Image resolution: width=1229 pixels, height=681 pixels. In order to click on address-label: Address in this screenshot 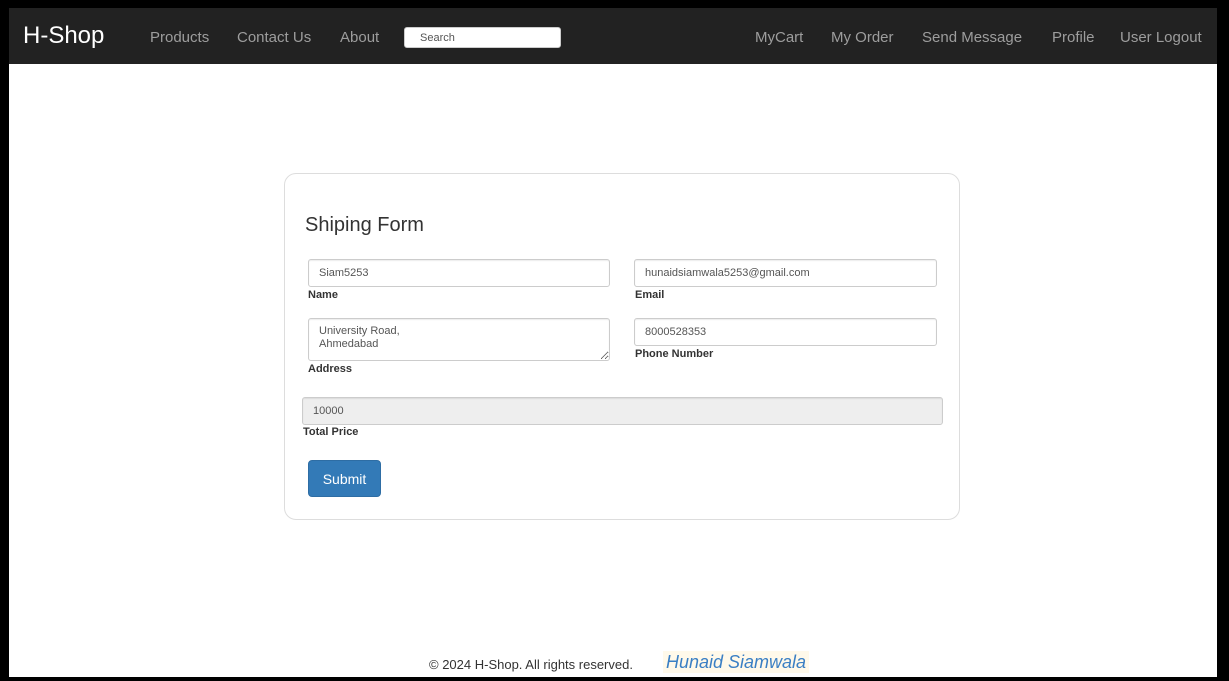, I will do `click(330, 369)`.